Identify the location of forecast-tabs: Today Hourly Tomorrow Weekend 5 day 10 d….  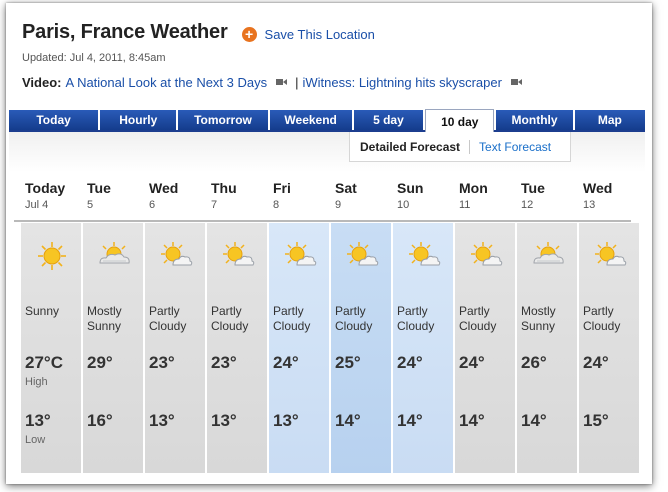
(327, 120).